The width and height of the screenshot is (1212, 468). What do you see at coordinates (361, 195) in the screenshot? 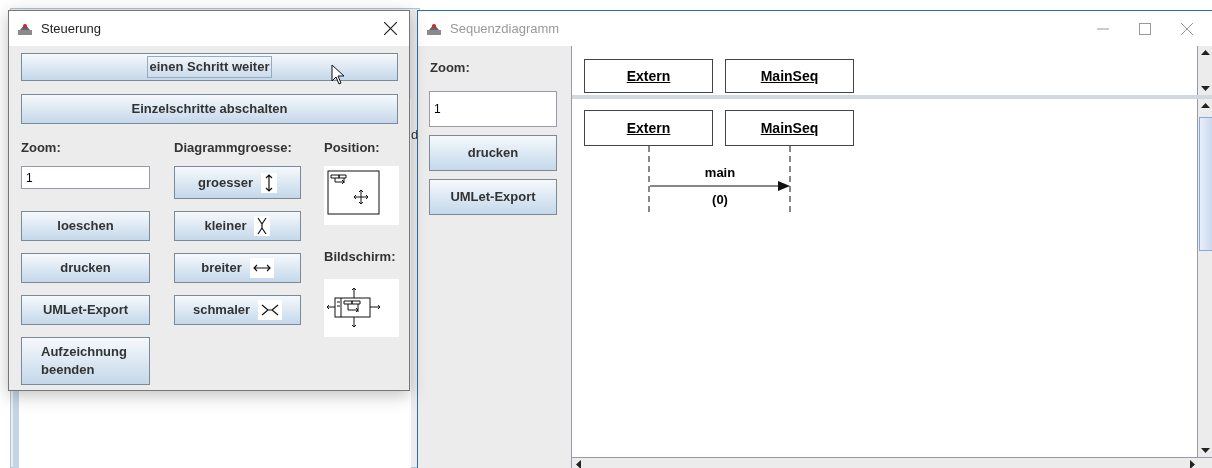
I see `move-diagram-icon` at bounding box center [361, 195].